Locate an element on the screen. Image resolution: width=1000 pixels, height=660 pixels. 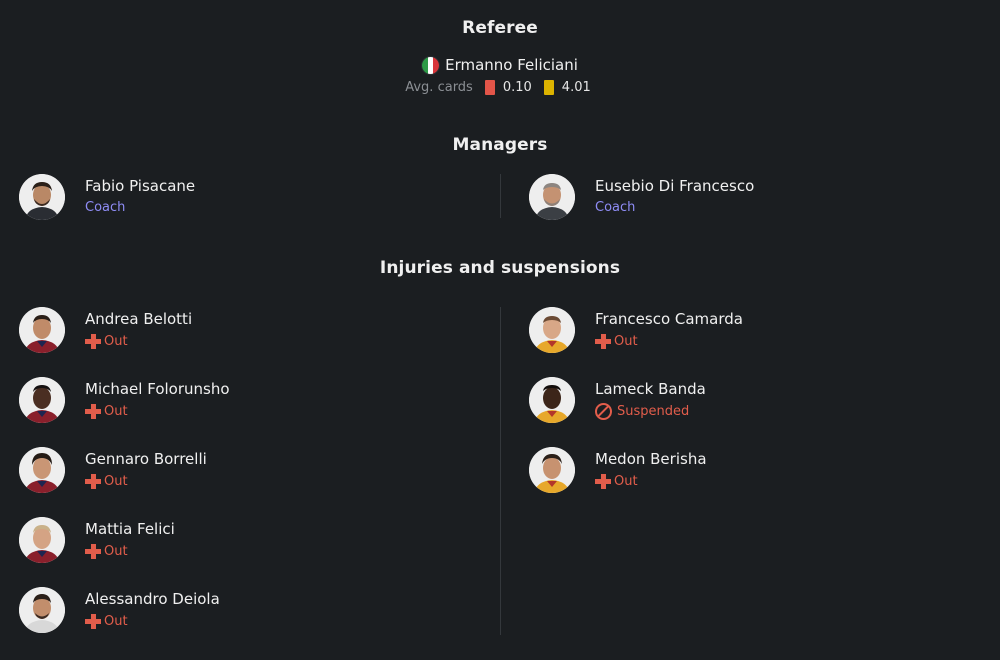
status-label: Suspended is located at coordinates (642, 411).